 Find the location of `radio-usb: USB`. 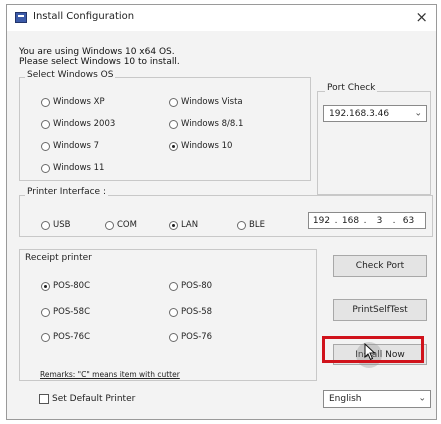

radio-usb: USB is located at coordinates (55, 225).